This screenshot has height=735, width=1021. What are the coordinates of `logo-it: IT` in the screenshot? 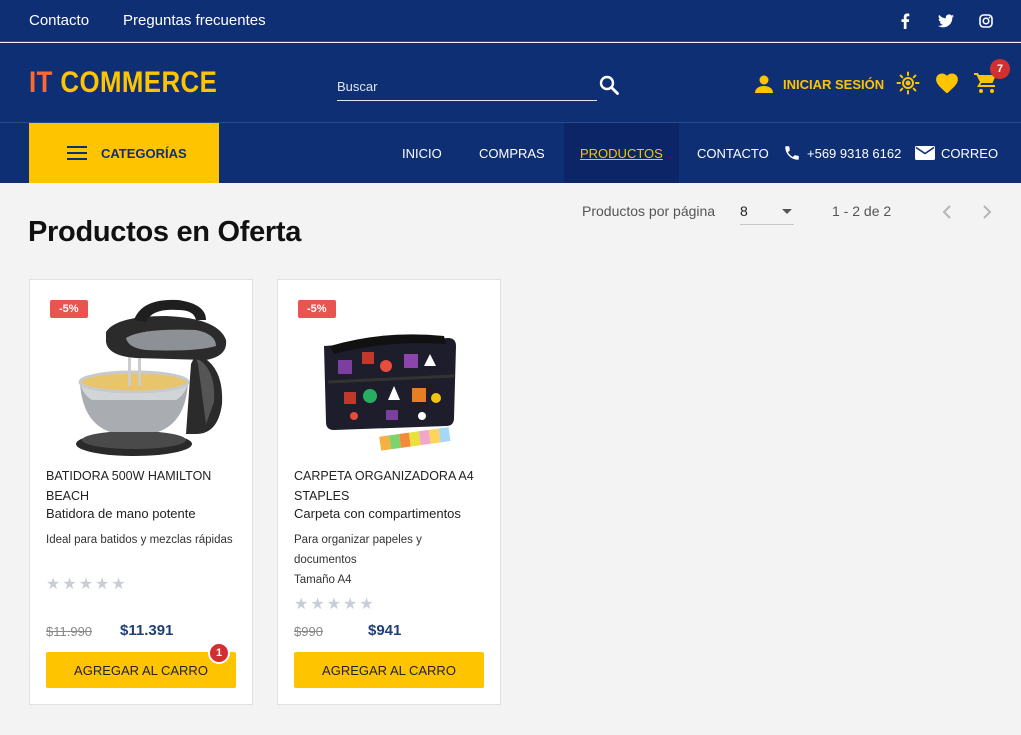 It's located at (41, 82).